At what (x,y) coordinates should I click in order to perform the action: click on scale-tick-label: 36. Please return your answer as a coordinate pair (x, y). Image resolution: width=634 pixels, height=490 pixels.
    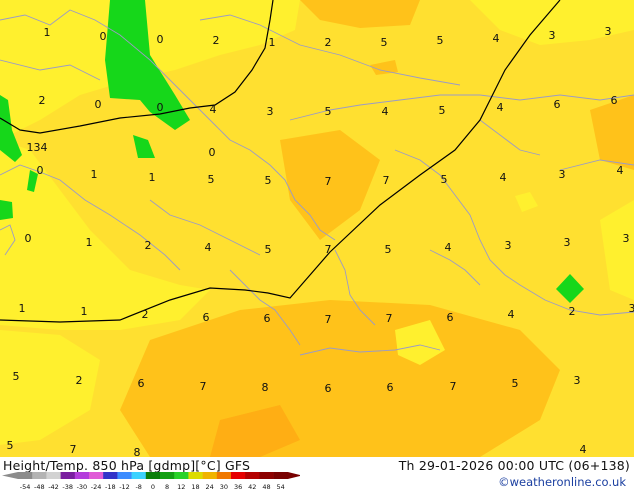
    Looking at the image, I should click on (238, 486).